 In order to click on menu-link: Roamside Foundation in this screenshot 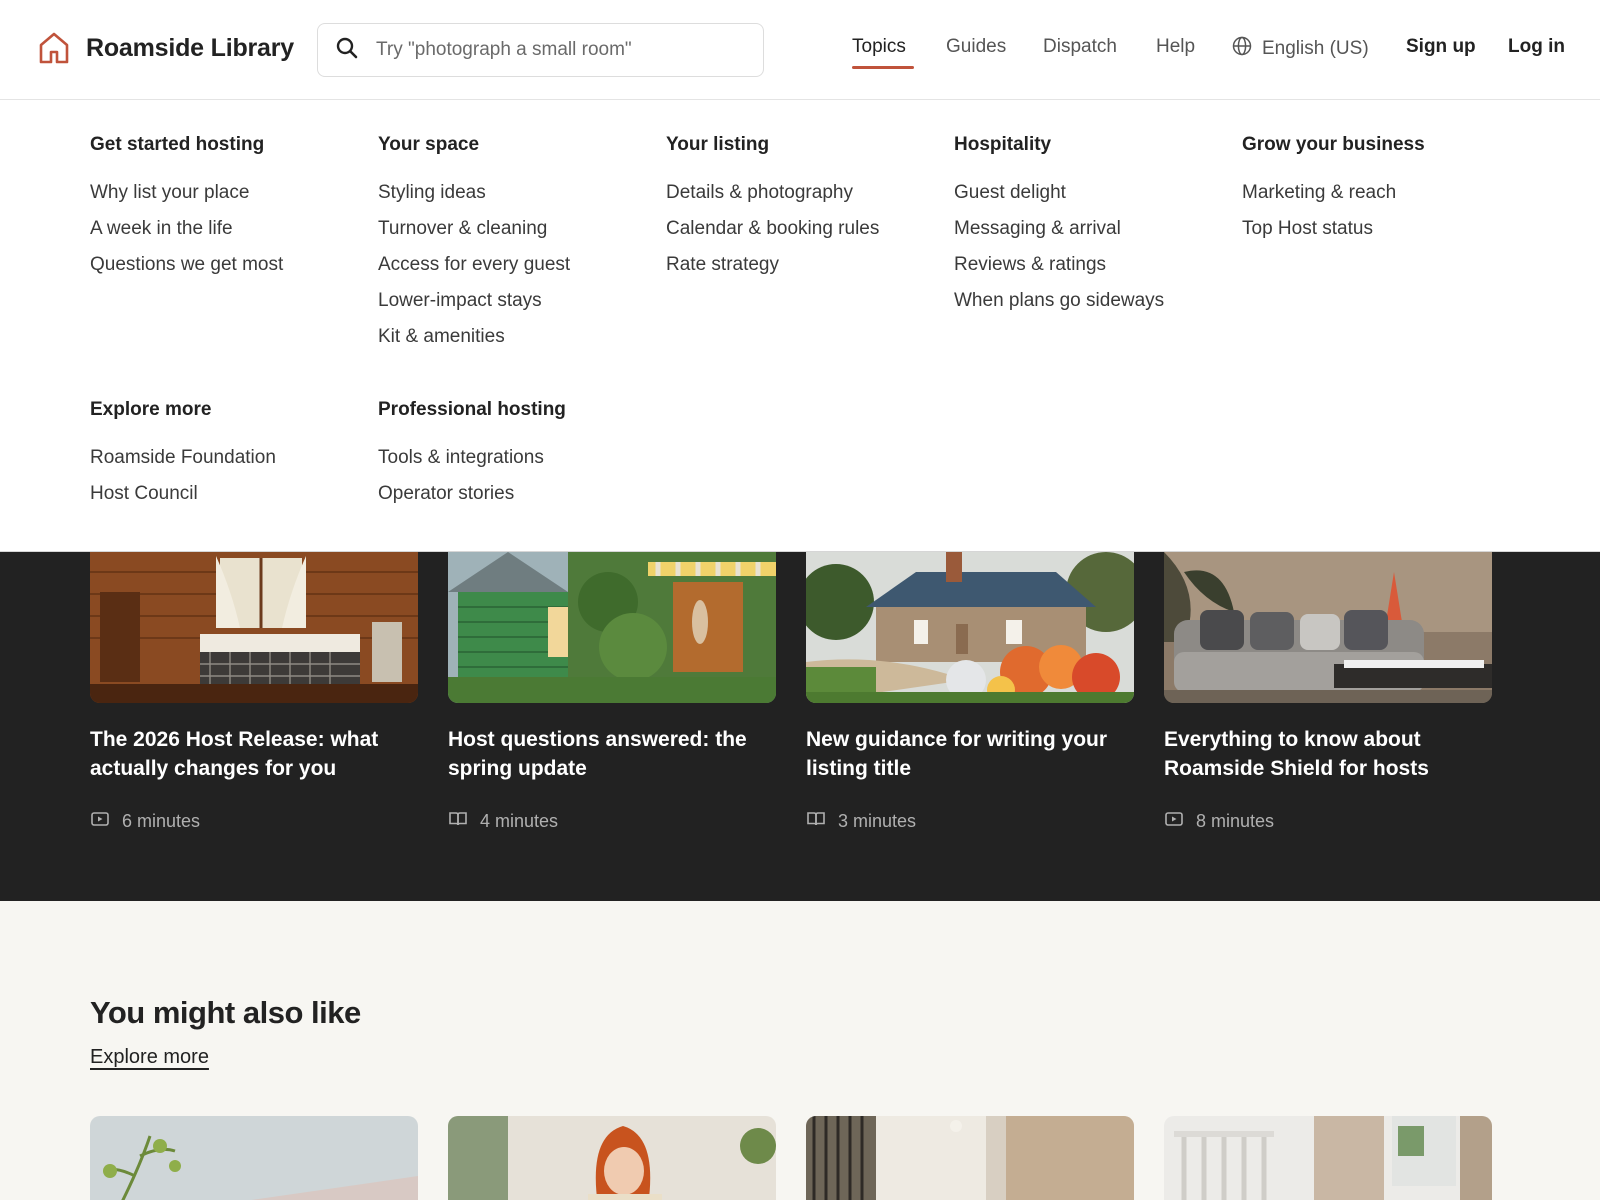, I will do `click(183, 458)`.